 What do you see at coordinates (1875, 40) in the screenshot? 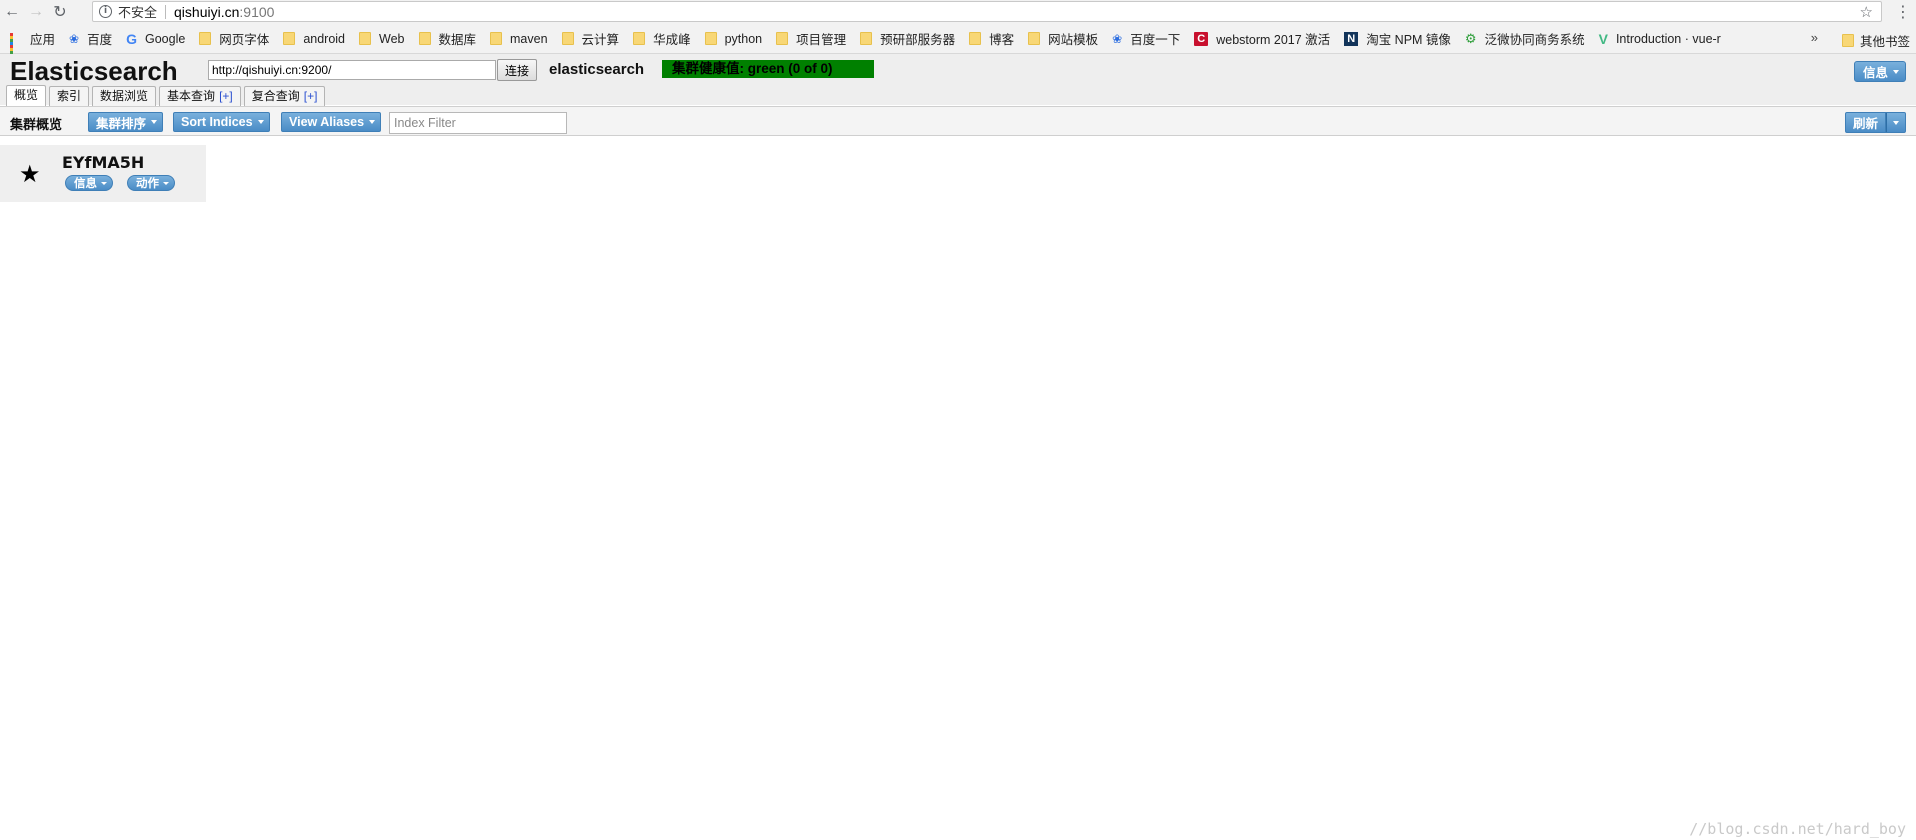
I see `other-bookmarks: 其他书签` at bounding box center [1875, 40].